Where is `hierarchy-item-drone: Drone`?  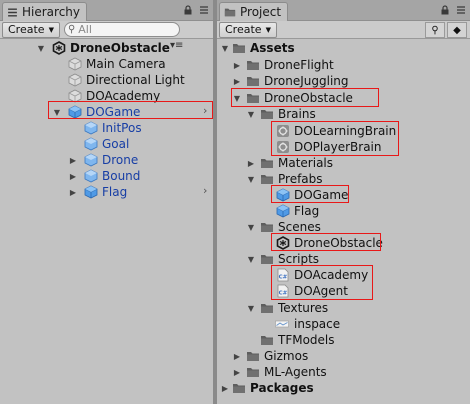 hierarchy-item-drone: Drone is located at coordinates (111, 160).